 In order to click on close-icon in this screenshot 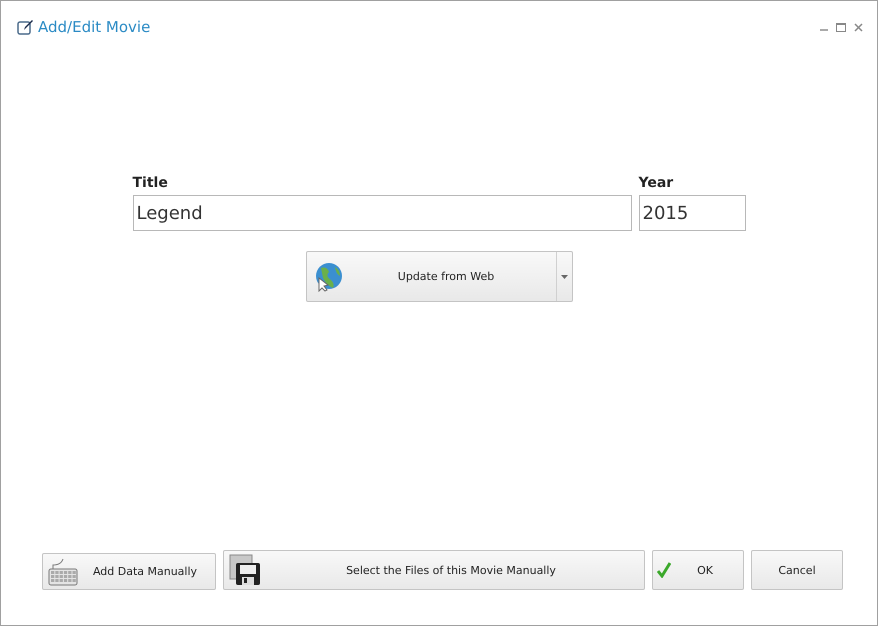, I will do `click(858, 27)`.